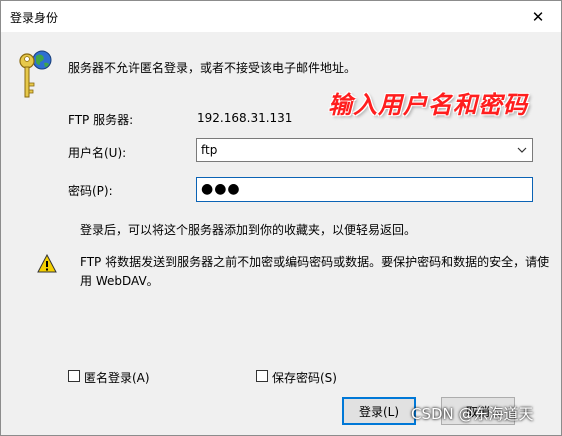  What do you see at coordinates (212, 68) in the screenshot?
I see `header-message: 服务器不允许匿名登录，或者不接受该电子邮件地址。` at bounding box center [212, 68].